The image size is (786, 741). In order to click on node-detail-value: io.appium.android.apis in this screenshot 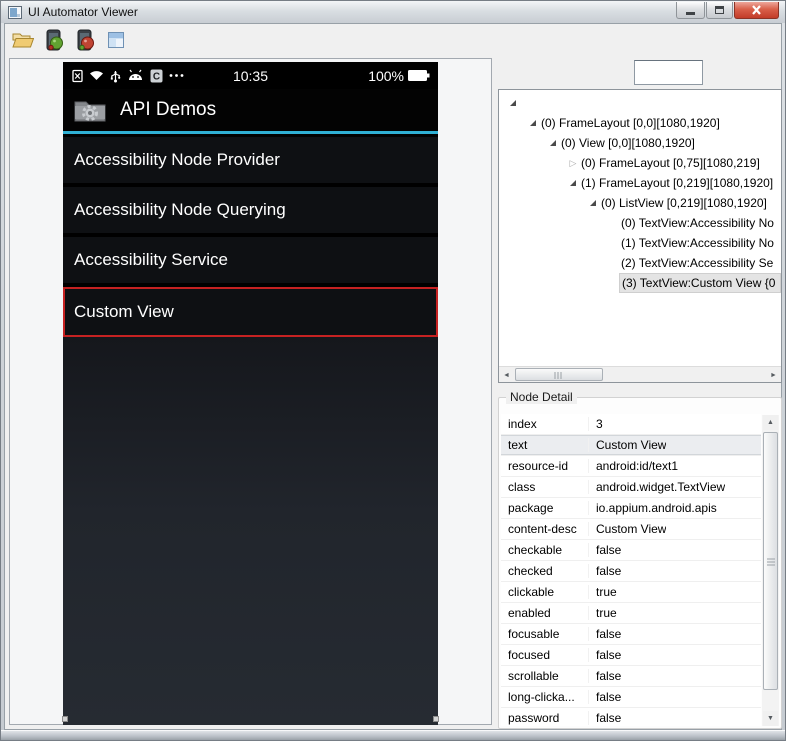, I will do `click(656, 508)`.